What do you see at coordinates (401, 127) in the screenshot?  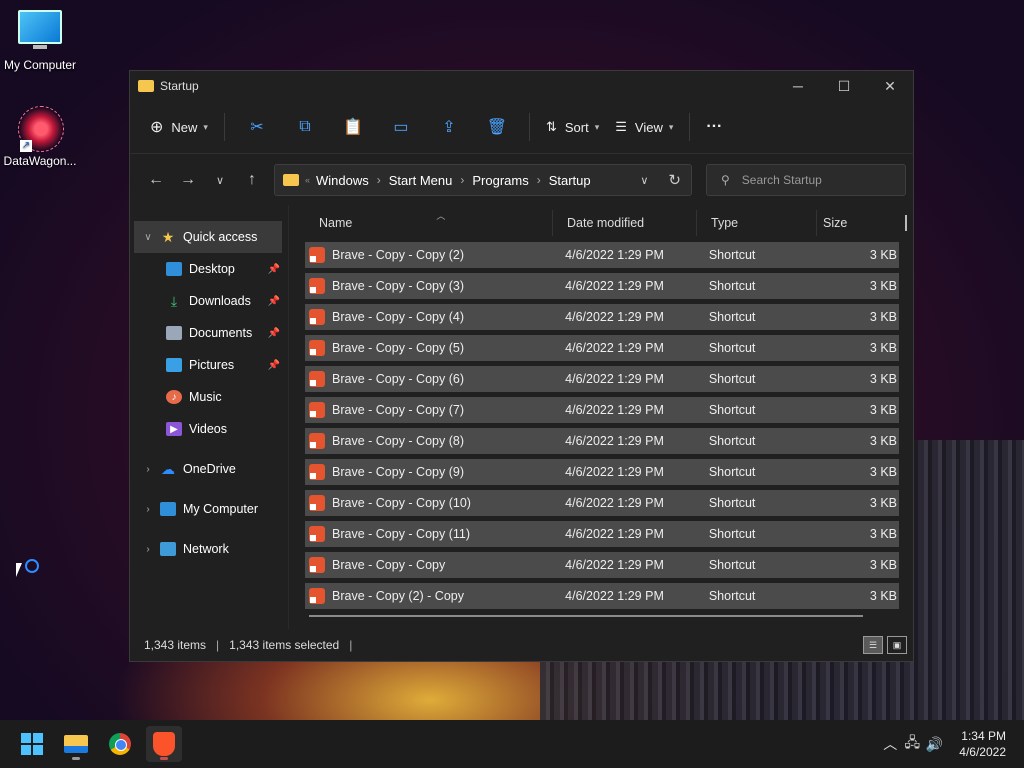 I see `rename-icon: ▭` at bounding box center [401, 127].